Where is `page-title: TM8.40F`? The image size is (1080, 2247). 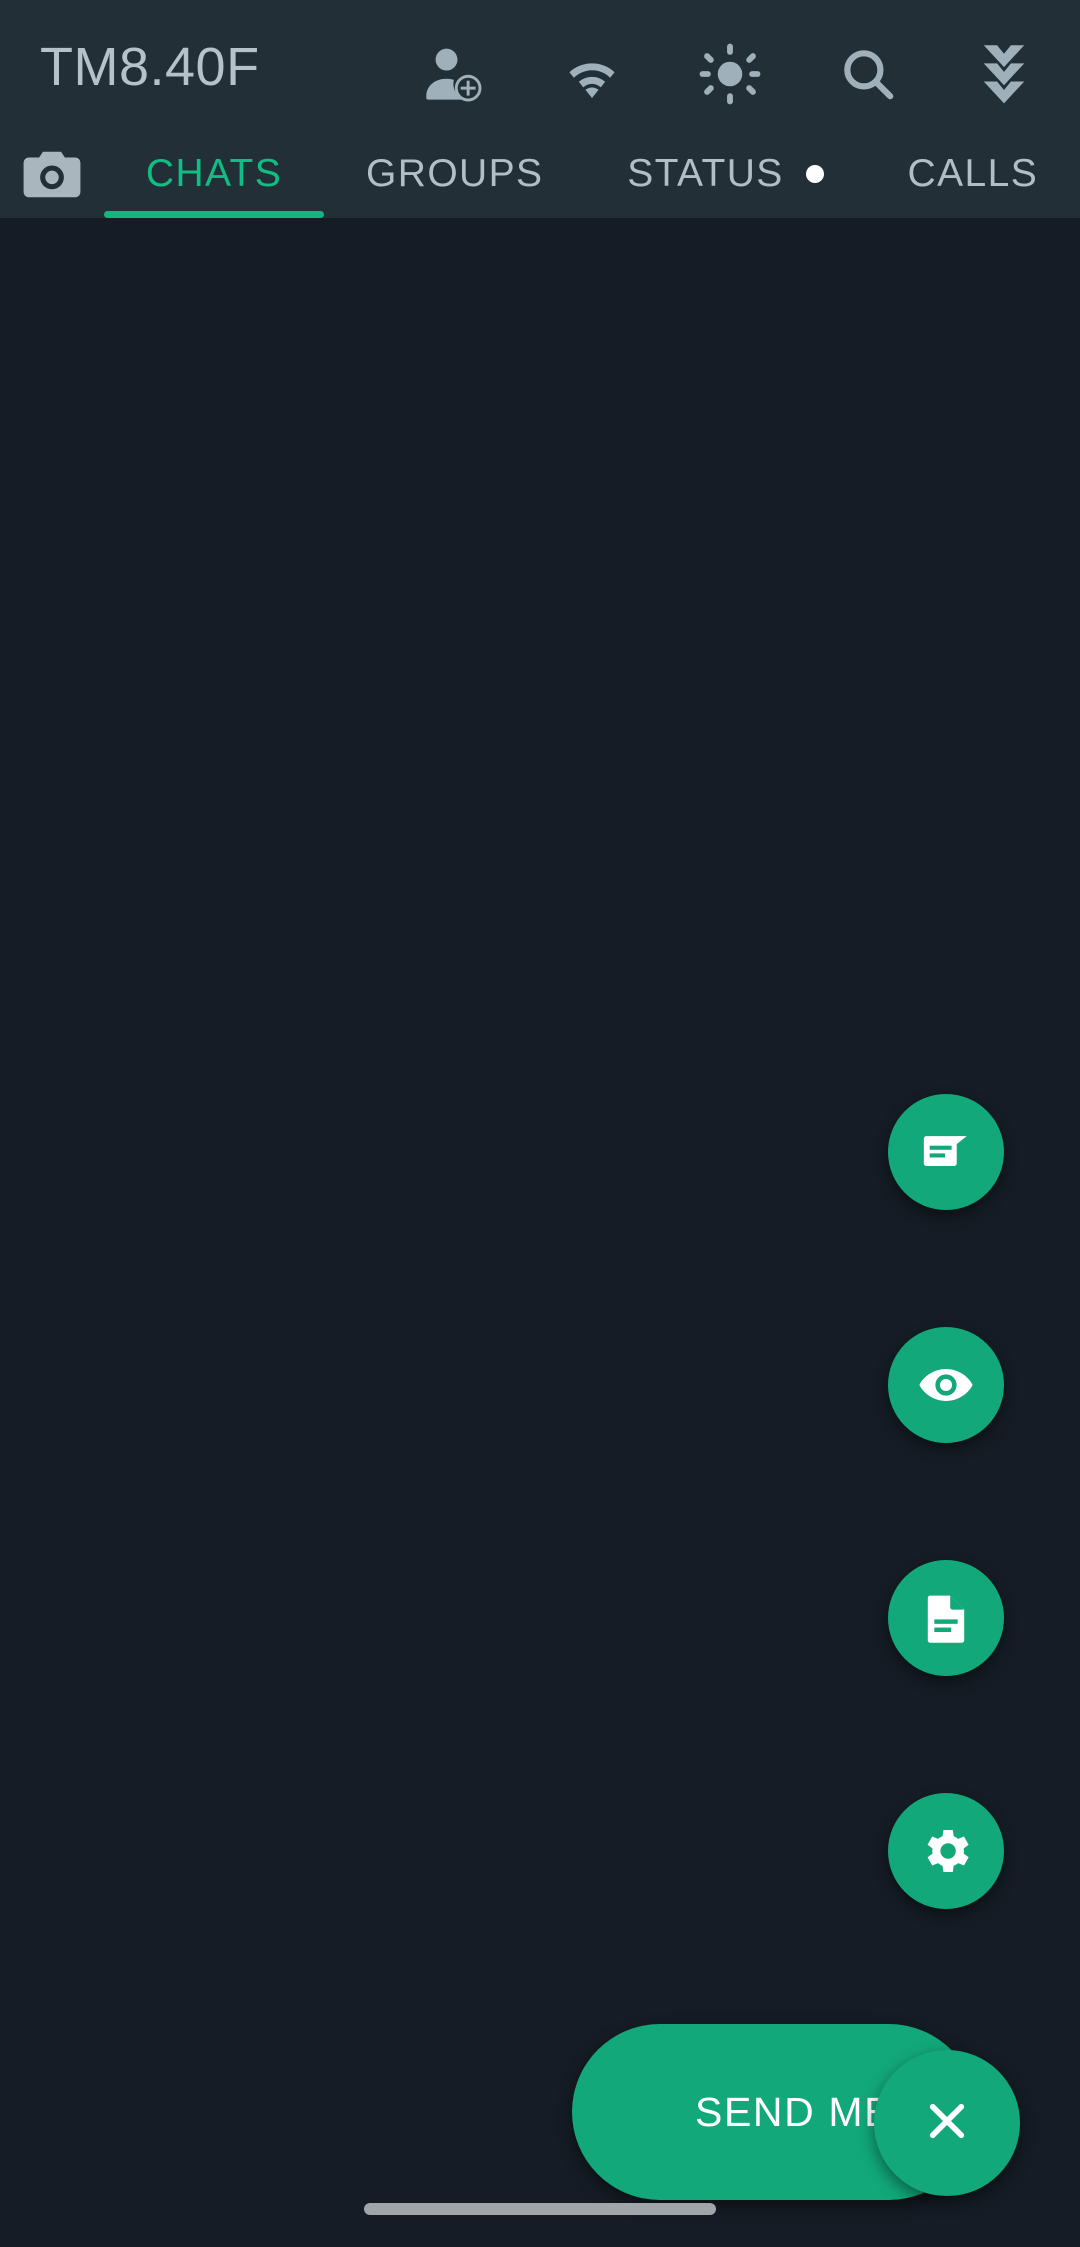 page-title: TM8.40F is located at coordinates (150, 67).